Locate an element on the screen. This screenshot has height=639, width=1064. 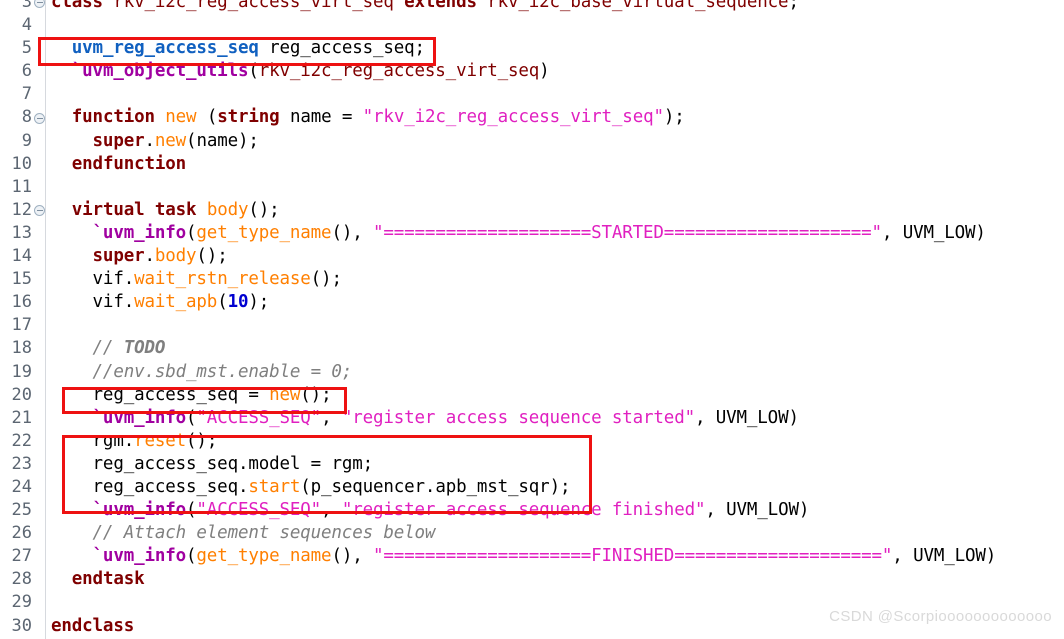
line-number: 22 is located at coordinates (21, 440).